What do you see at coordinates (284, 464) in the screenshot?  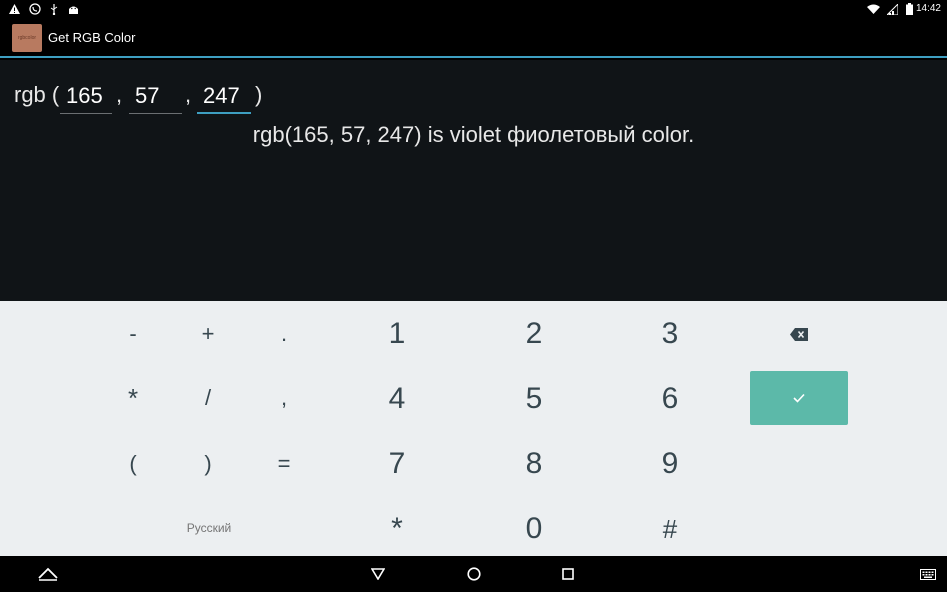 I see `key-equals: =` at bounding box center [284, 464].